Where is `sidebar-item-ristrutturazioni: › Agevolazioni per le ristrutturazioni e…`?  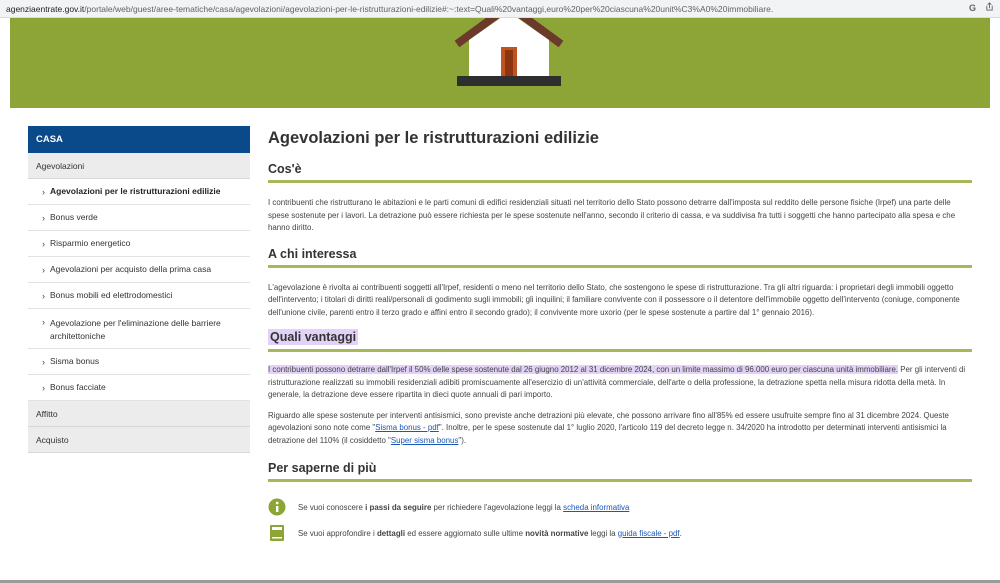
sidebar-item-ristrutturazioni: › Agevolazioni per le ristrutturazioni e… is located at coordinates (139, 192).